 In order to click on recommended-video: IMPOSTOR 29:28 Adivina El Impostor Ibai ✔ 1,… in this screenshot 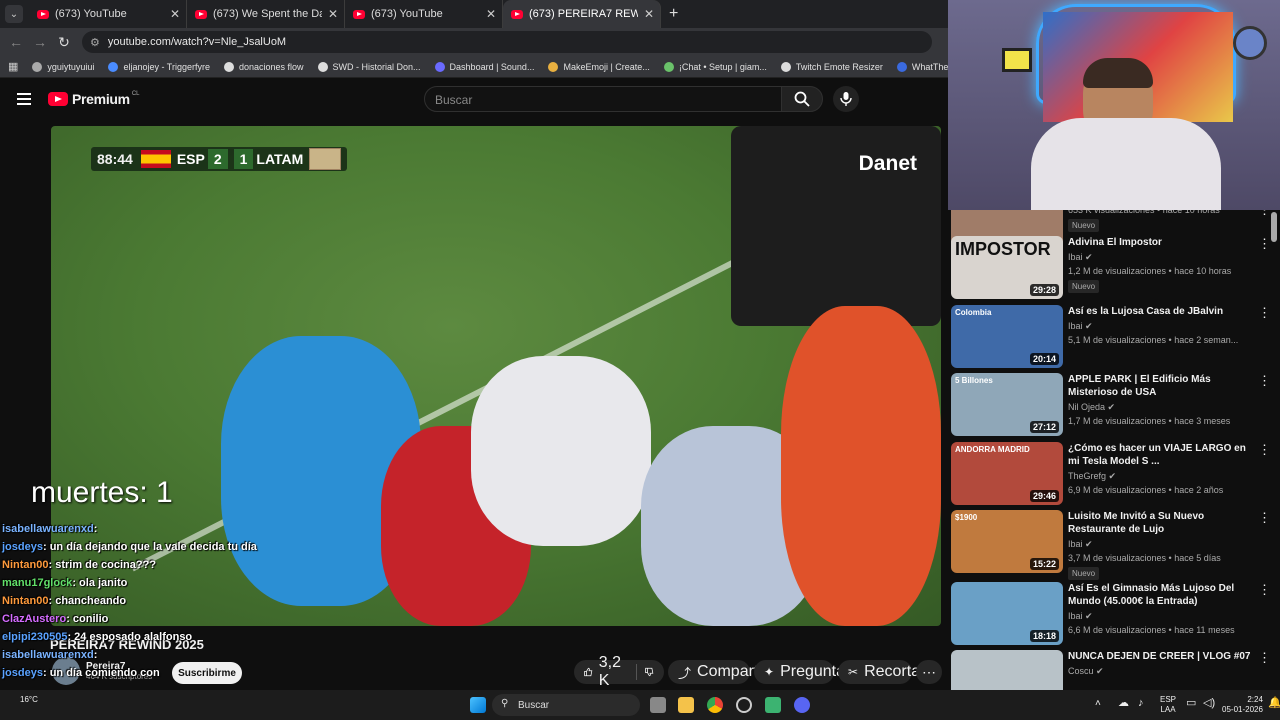, I will do `click(1111, 268)`.